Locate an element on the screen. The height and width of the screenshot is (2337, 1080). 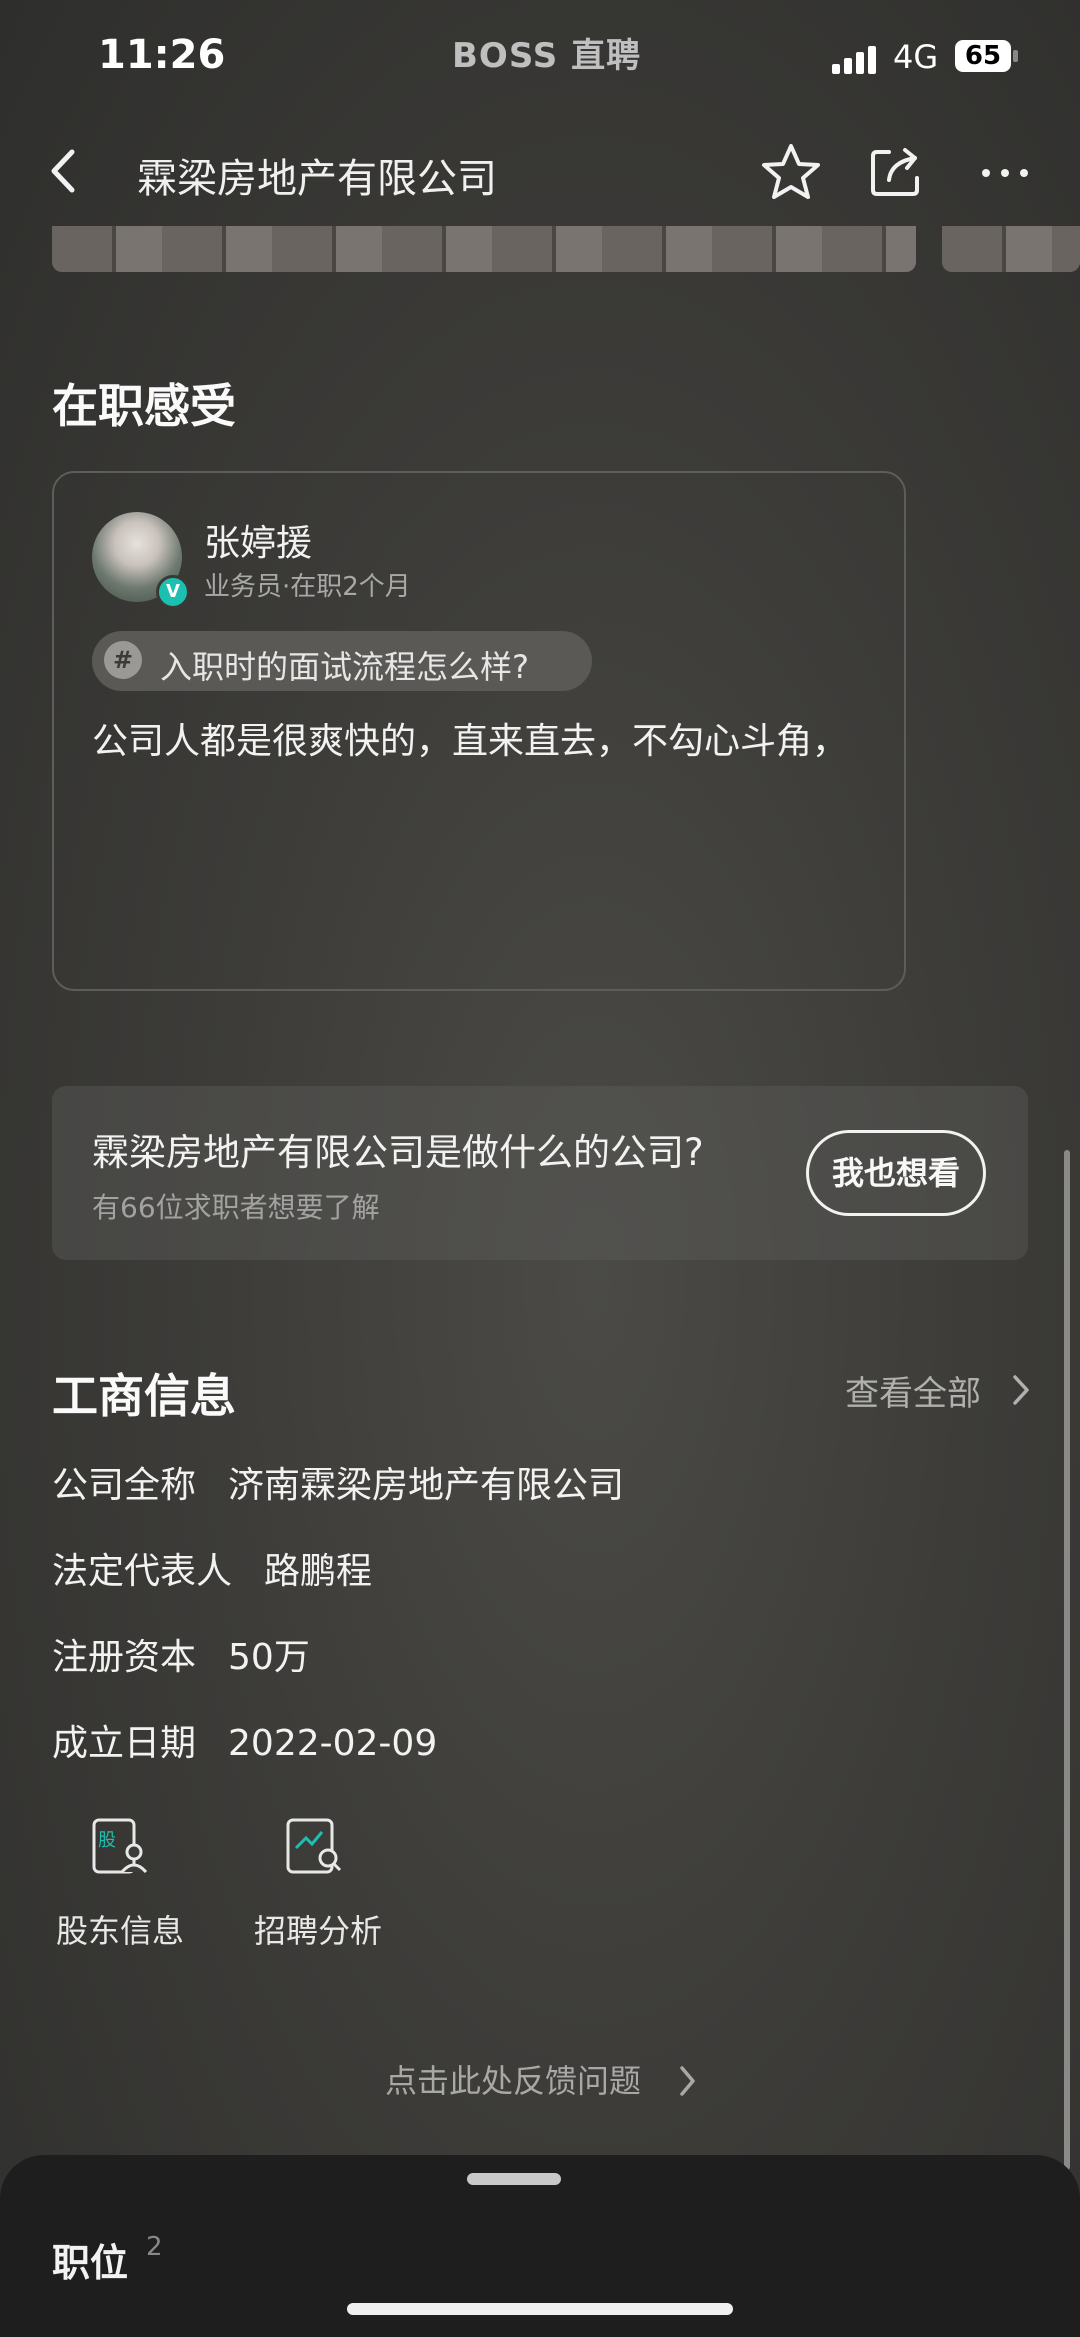
share-icon is located at coordinates (895, 172).